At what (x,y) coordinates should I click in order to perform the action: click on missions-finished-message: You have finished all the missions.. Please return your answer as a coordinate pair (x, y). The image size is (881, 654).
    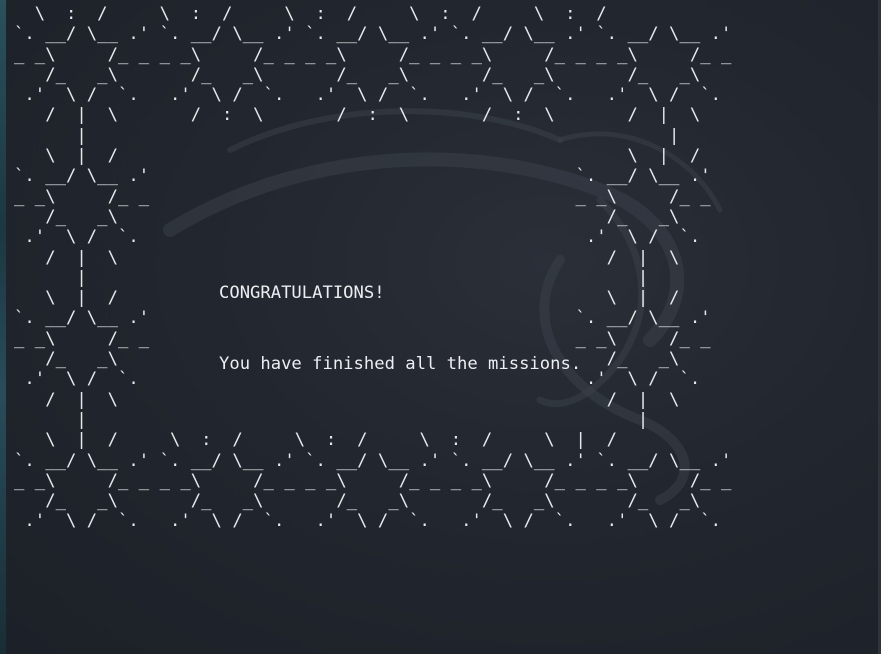
    Looking at the image, I should click on (400, 364).